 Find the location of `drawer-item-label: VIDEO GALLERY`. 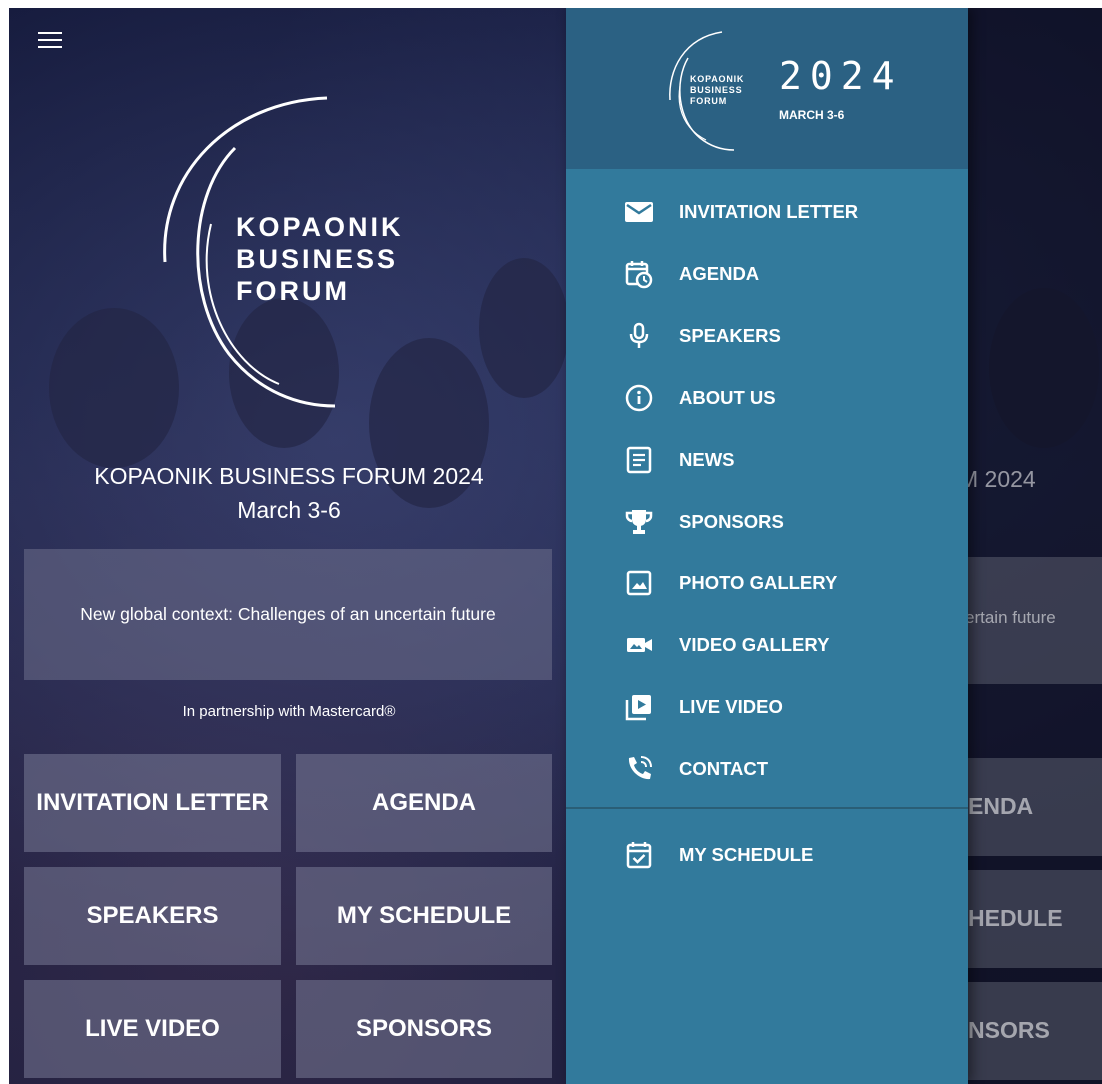

drawer-item-label: VIDEO GALLERY is located at coordinates (754, 644).